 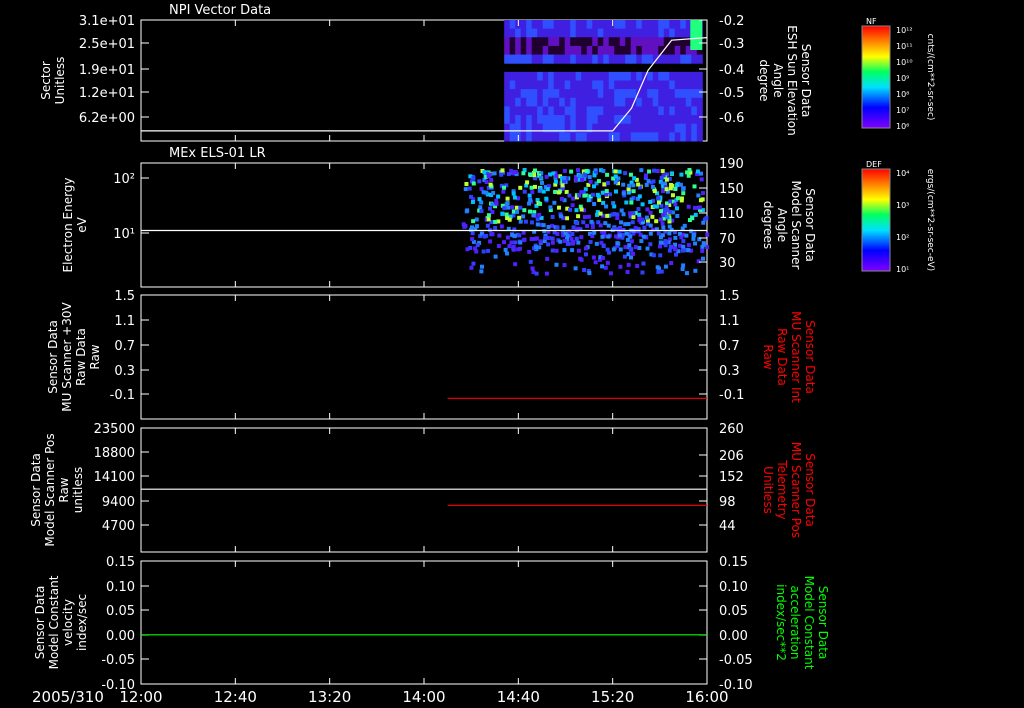 What do you see at coordinates (768, 225) in the screenshot?
I see `right-axis-label-line: degrees` at bounding box center [768, 225].